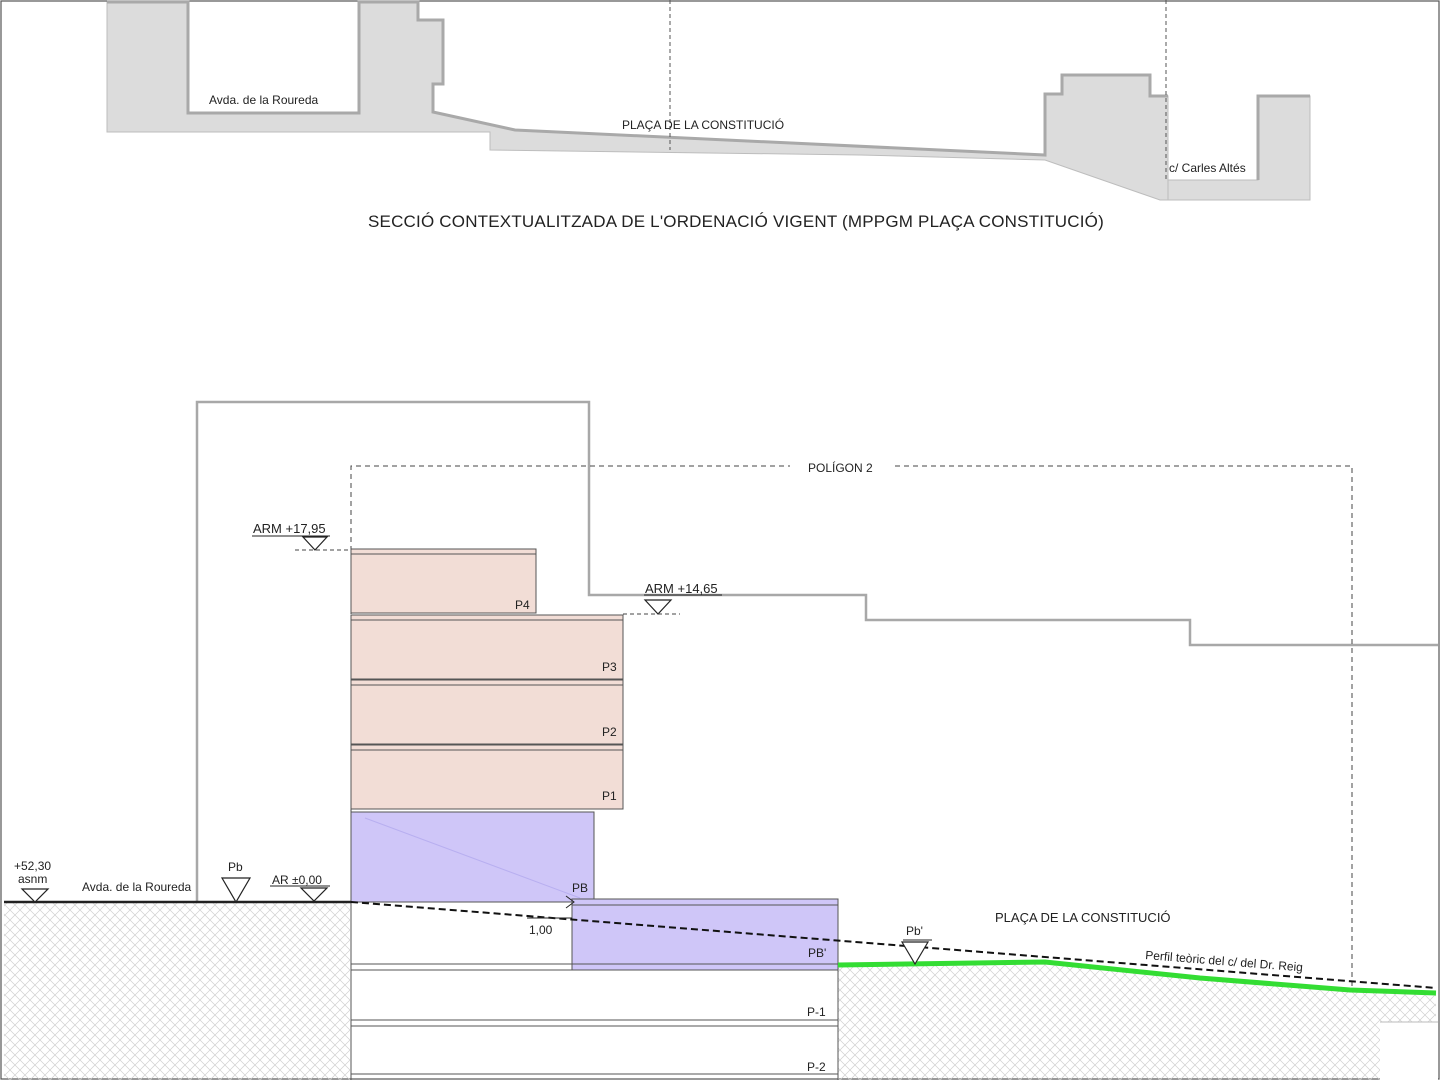  What do you see at coordinates (1137, 1021) in the screenshot?
I see `ground-hatch-right` at bounding box center [1137, 1021].